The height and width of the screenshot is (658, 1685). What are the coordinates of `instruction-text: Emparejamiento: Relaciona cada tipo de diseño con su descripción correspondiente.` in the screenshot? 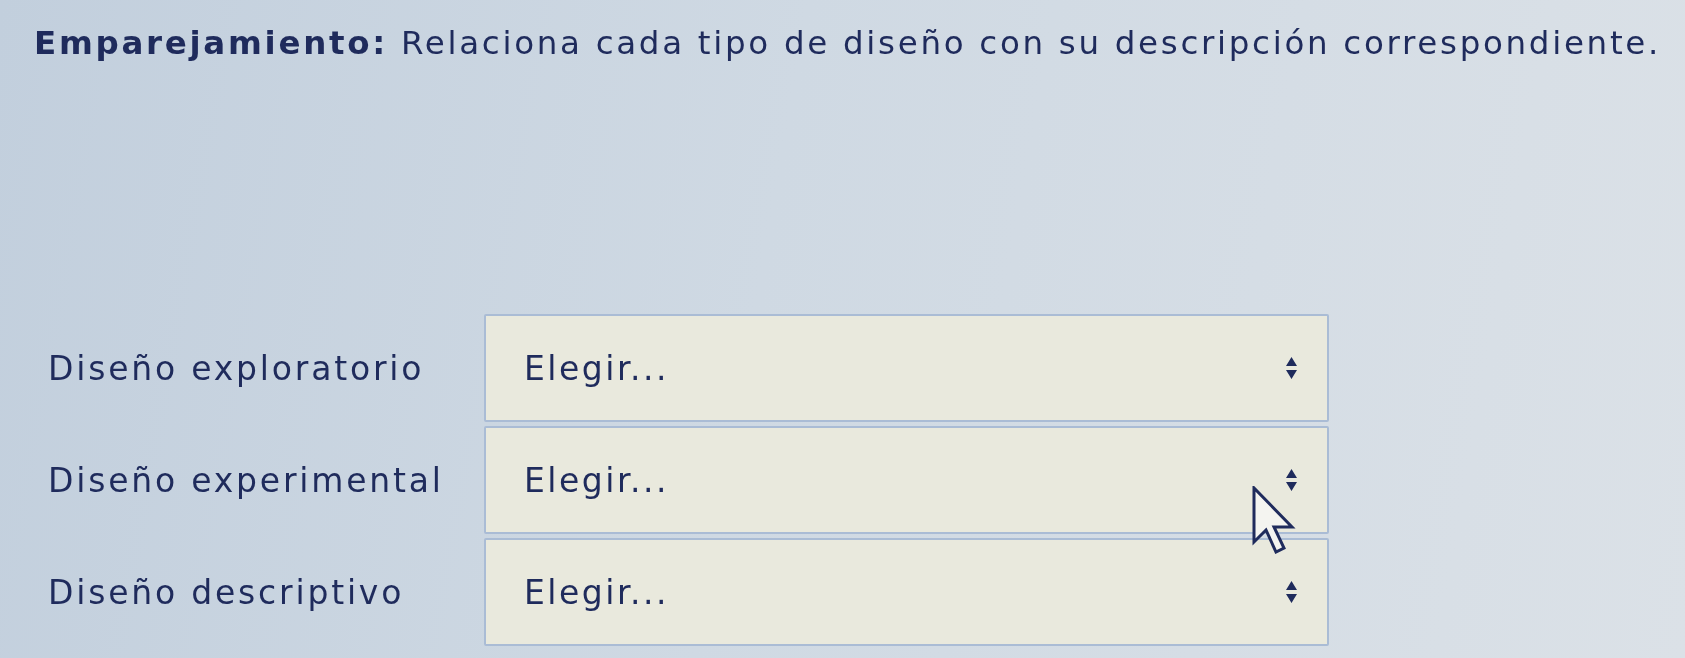 It's located at (848, 43).